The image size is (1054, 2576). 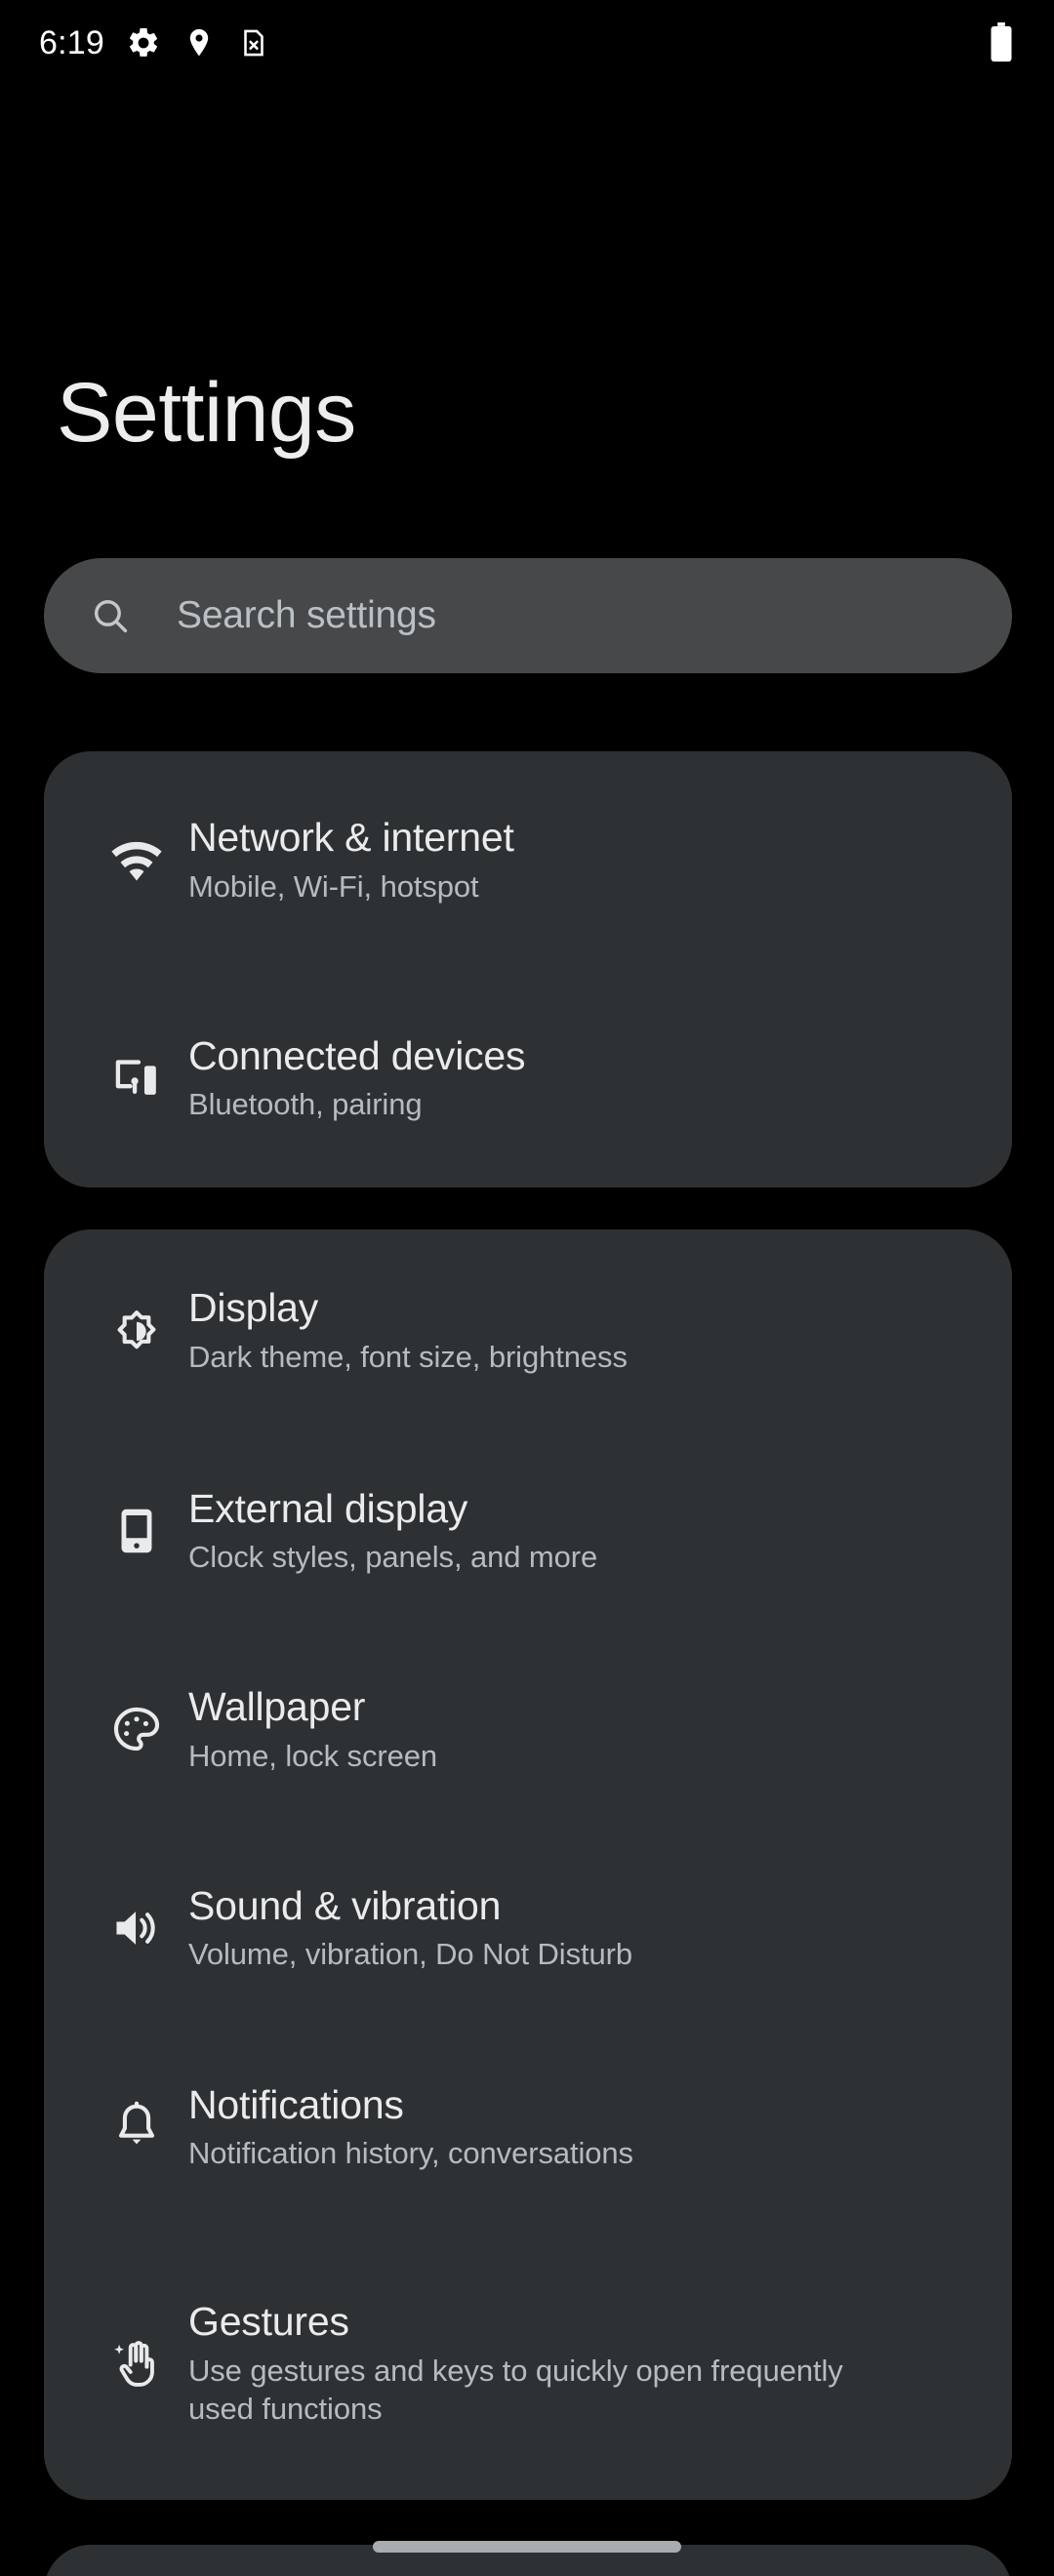 What do you see at coordinates (393, 1557) in the screenshot?
I see `settings-row-subtitle: Clock styles, panels, and more` at bounding box center [393, 1557].